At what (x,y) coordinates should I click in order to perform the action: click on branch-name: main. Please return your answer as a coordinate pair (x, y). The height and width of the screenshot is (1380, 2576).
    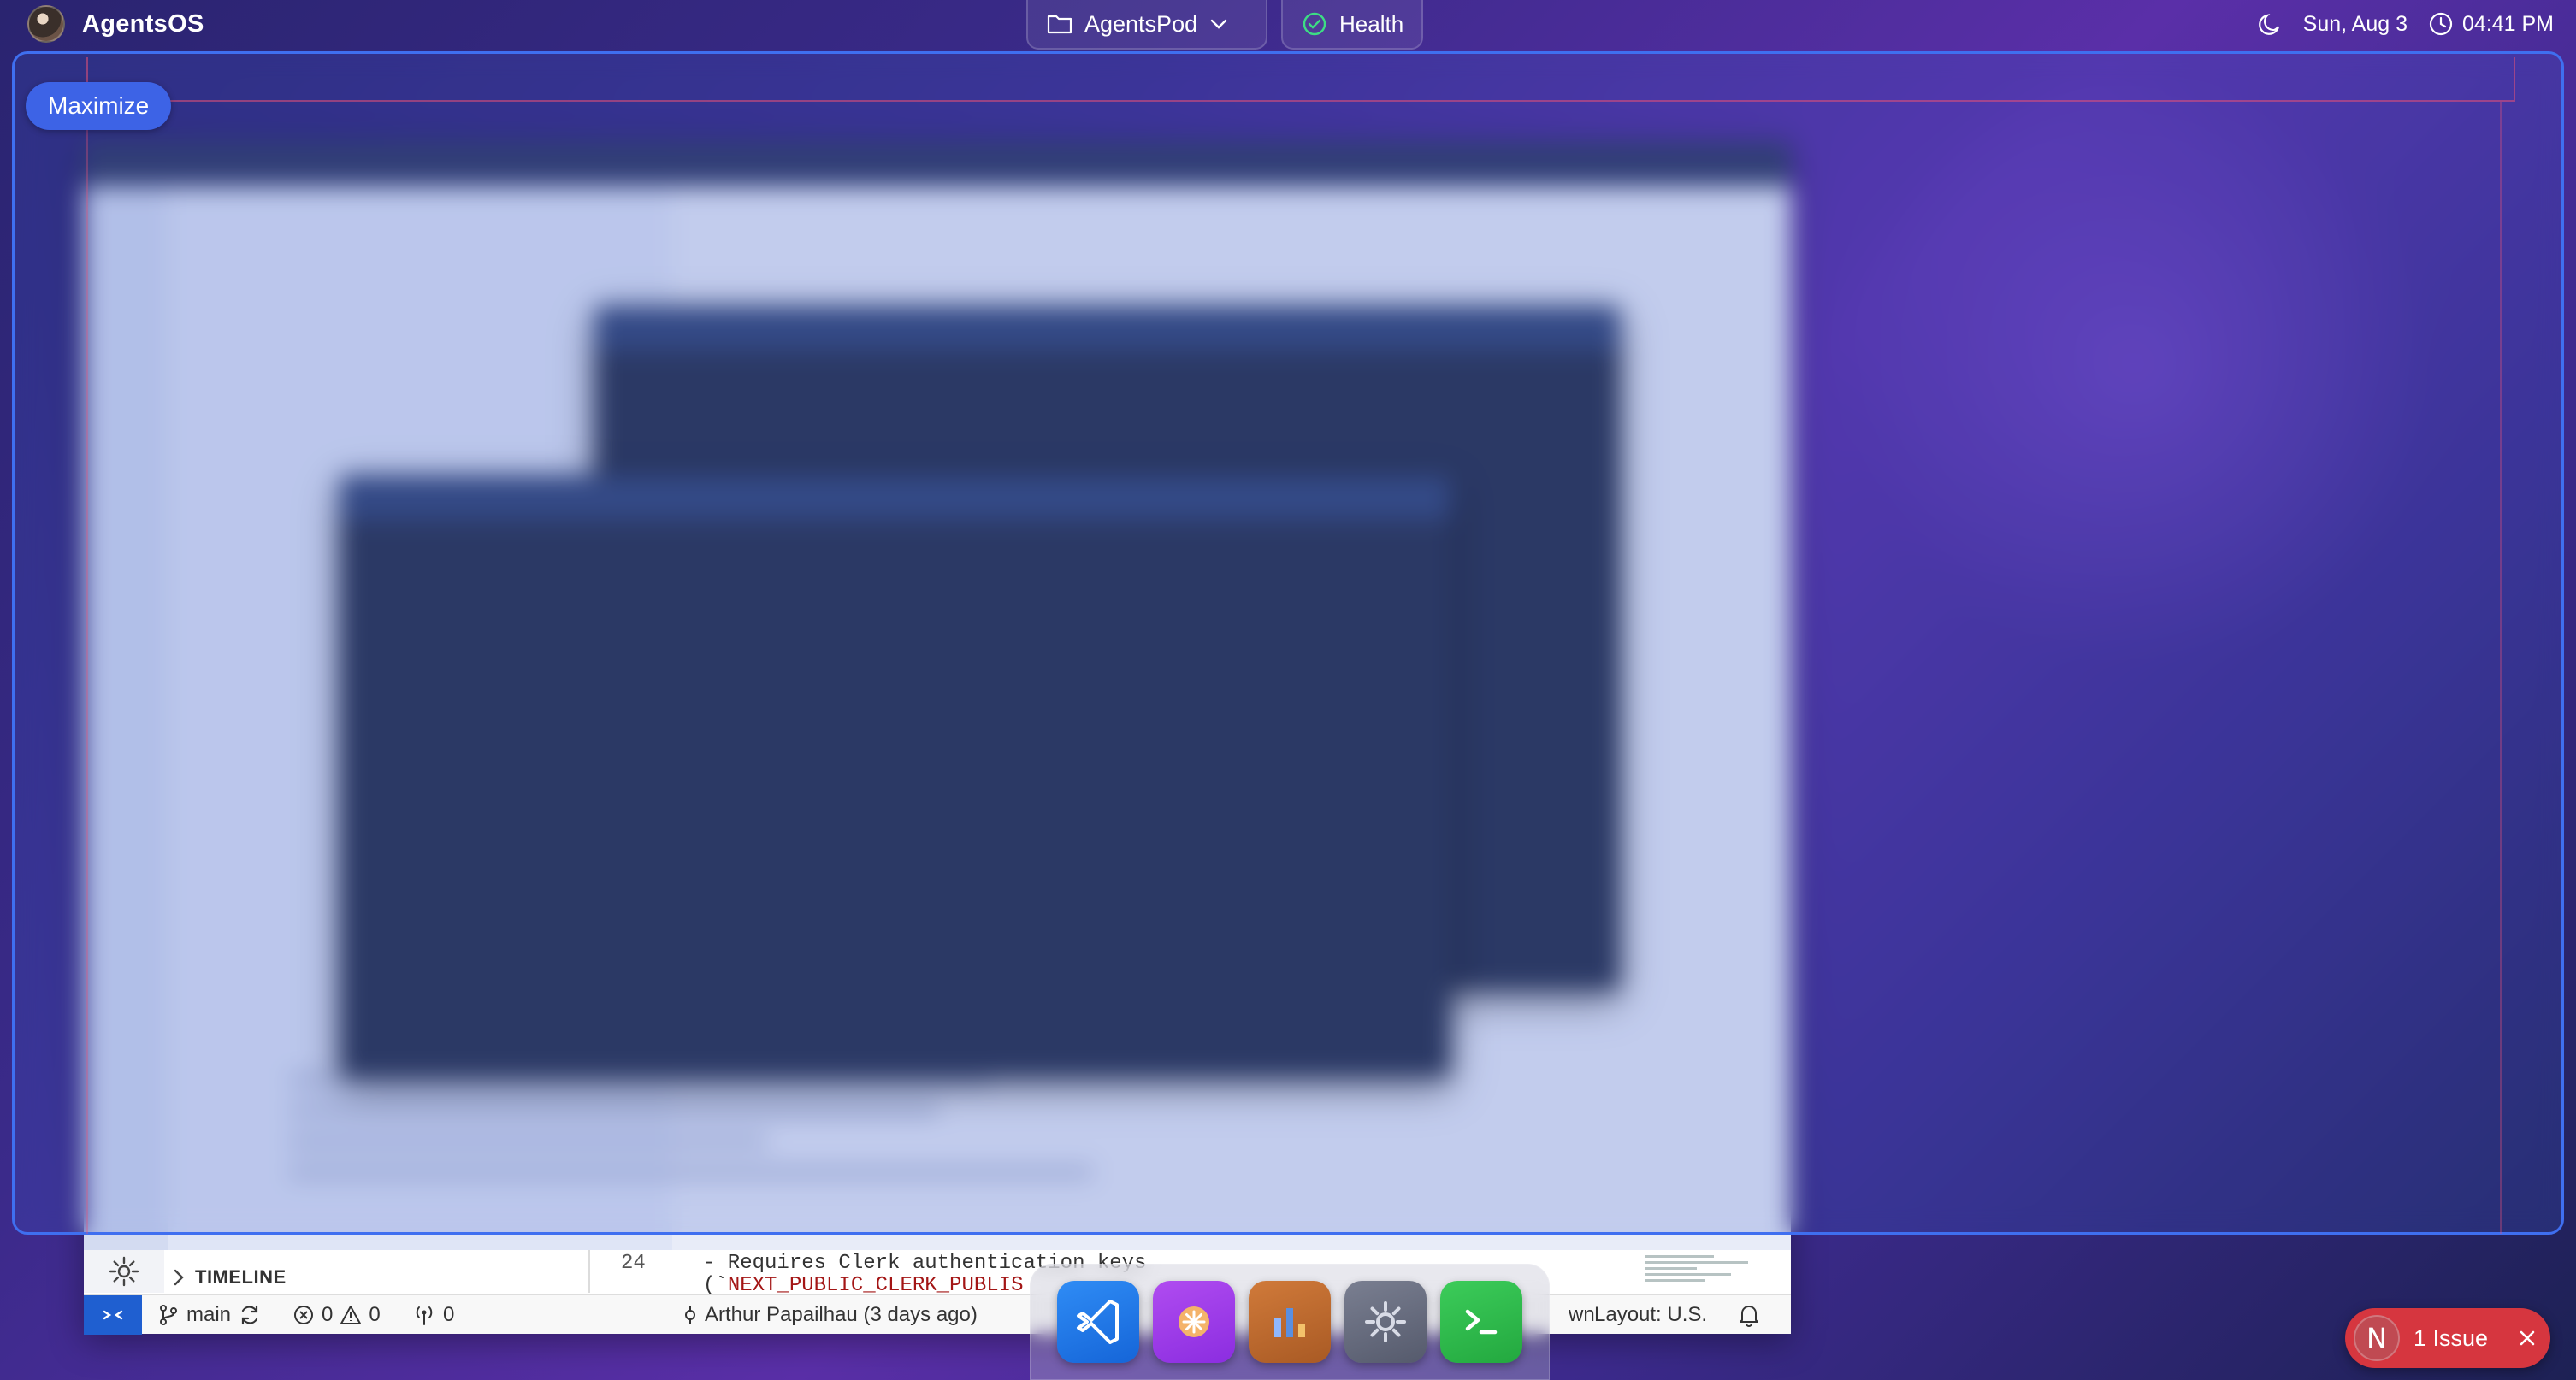
    Looking at the image, I should click on (209, 1314).